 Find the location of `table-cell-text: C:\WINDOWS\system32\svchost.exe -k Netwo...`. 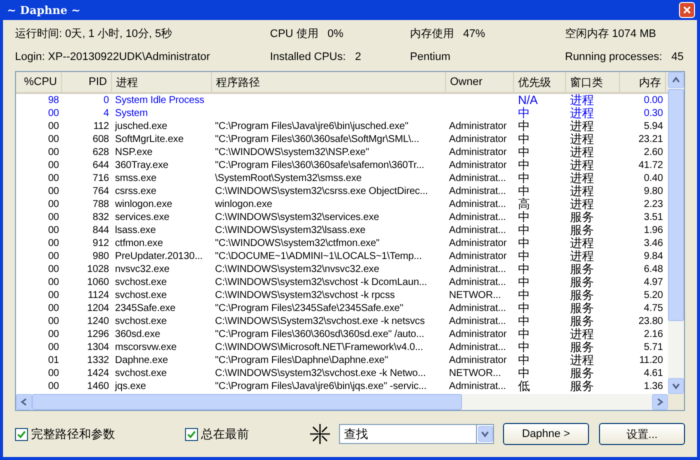

table-cell-text: C:\WINDOWS\system32\svchost.exe -k Netwo... is located at coordinates (320, 373).